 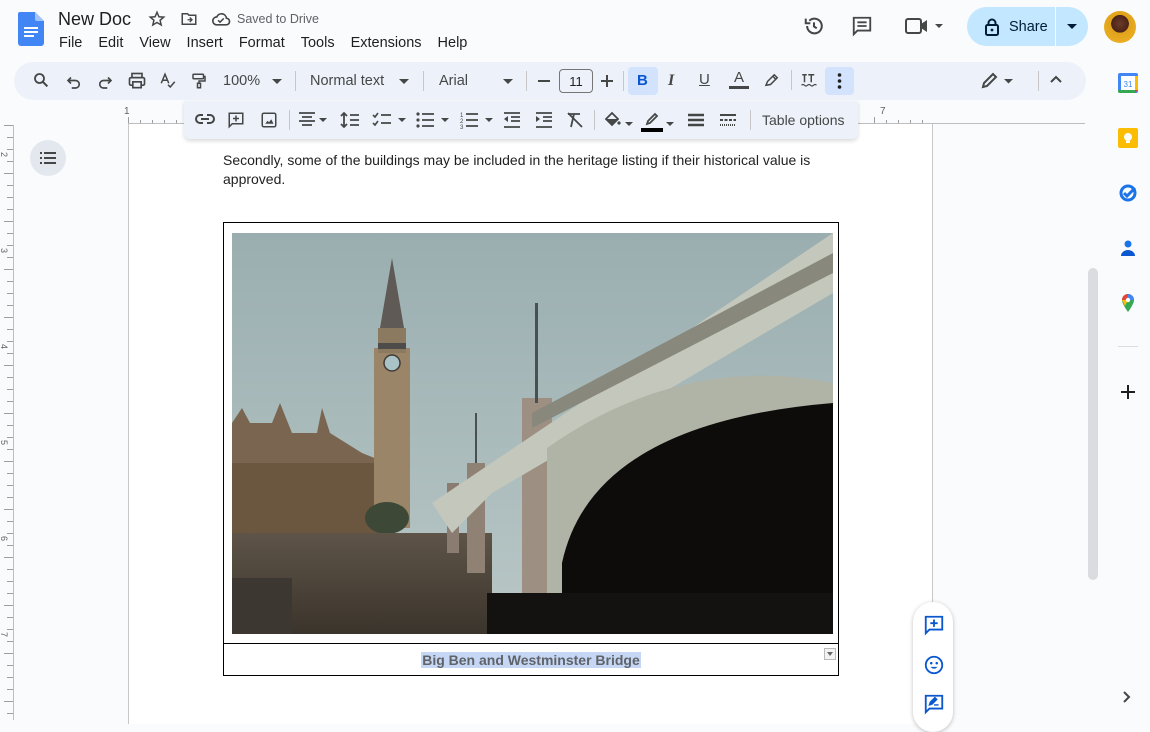 What do you see at coordinates (390, 120) in the screenshot?
I see `checklist-icon` at bounding box center [390, 120].